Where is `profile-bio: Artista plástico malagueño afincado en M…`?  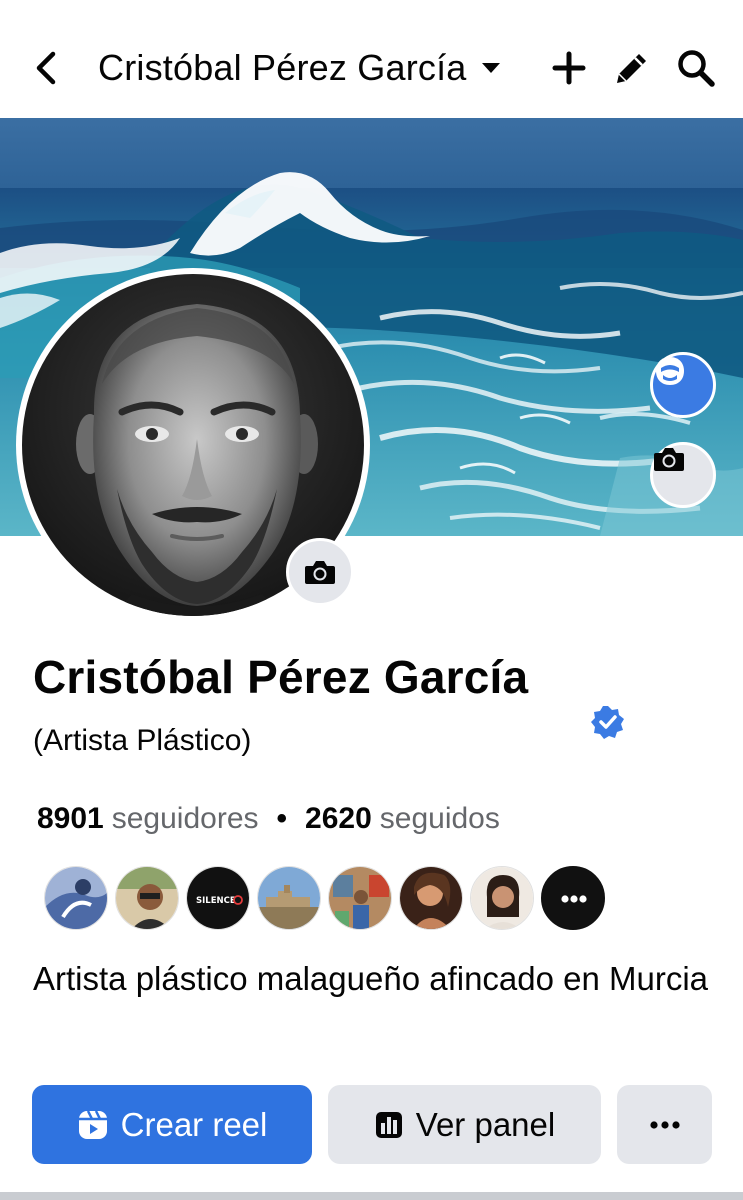
profile-bio: Artista plástico malagueño afincado en M… is located at coordinates (371, 978).